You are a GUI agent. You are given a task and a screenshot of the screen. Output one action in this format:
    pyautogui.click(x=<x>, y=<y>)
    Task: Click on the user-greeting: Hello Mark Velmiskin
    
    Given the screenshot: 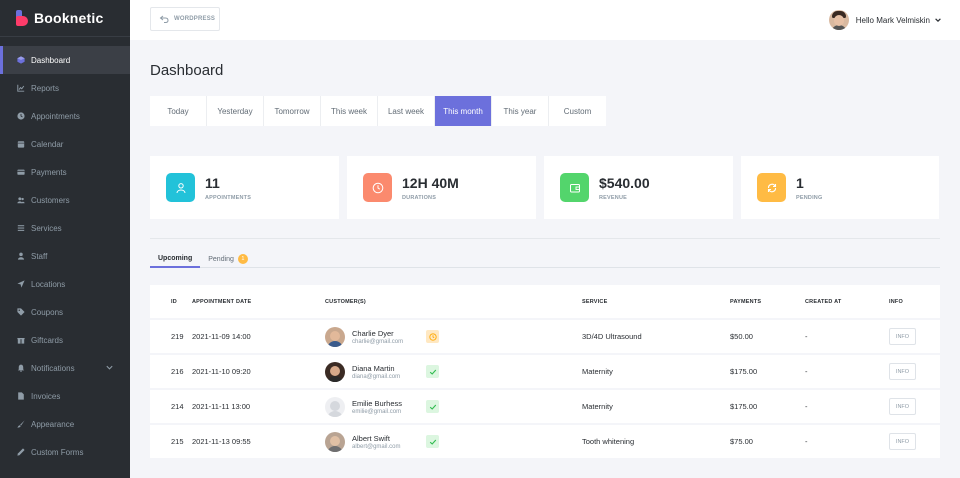 What is the action you would take?
    pyautogui.click(x=892, y=20)
    